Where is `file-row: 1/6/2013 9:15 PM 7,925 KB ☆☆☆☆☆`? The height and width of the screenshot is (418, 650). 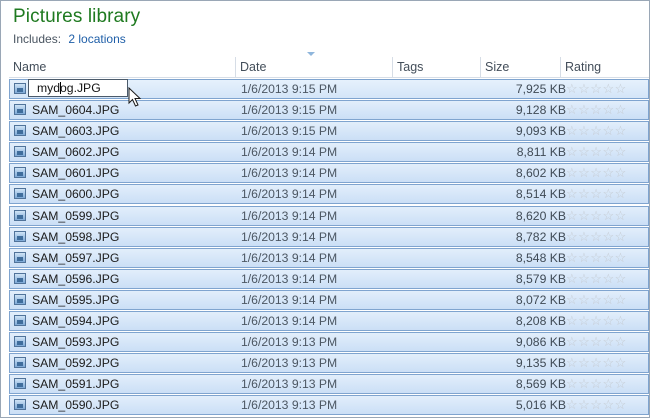 file-row: 1/6/2013 9:15 PM 7,925 KB ☆☆☆☆☆ is located at coordinates (329, 89).